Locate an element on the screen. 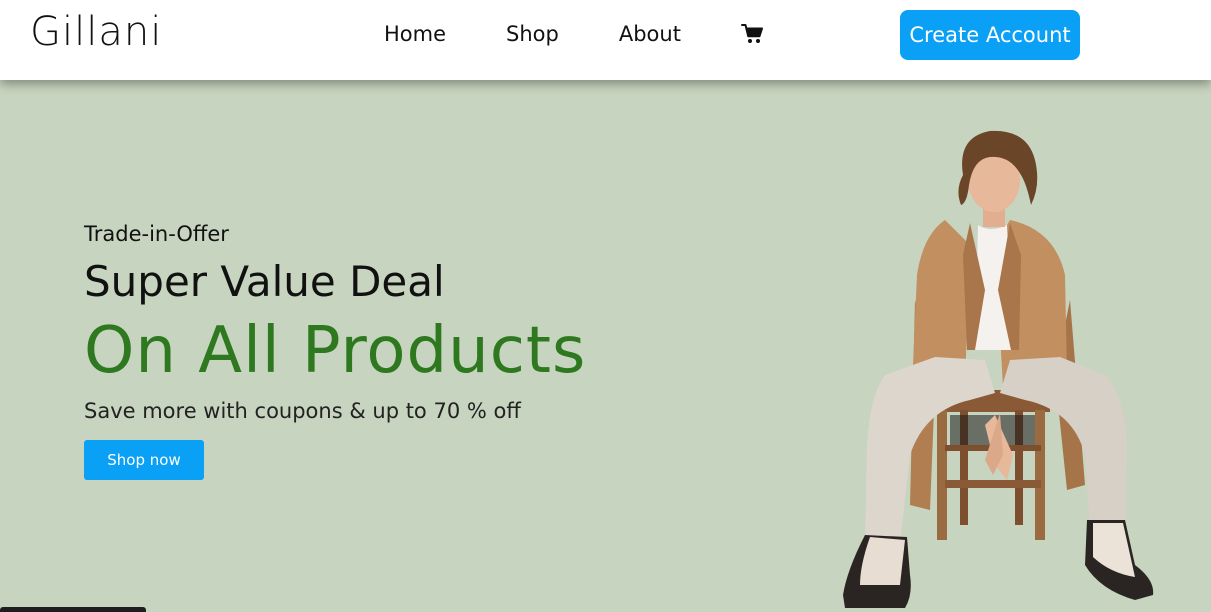  hero-title: Super Value Deal is located at coordinates (264, 281).